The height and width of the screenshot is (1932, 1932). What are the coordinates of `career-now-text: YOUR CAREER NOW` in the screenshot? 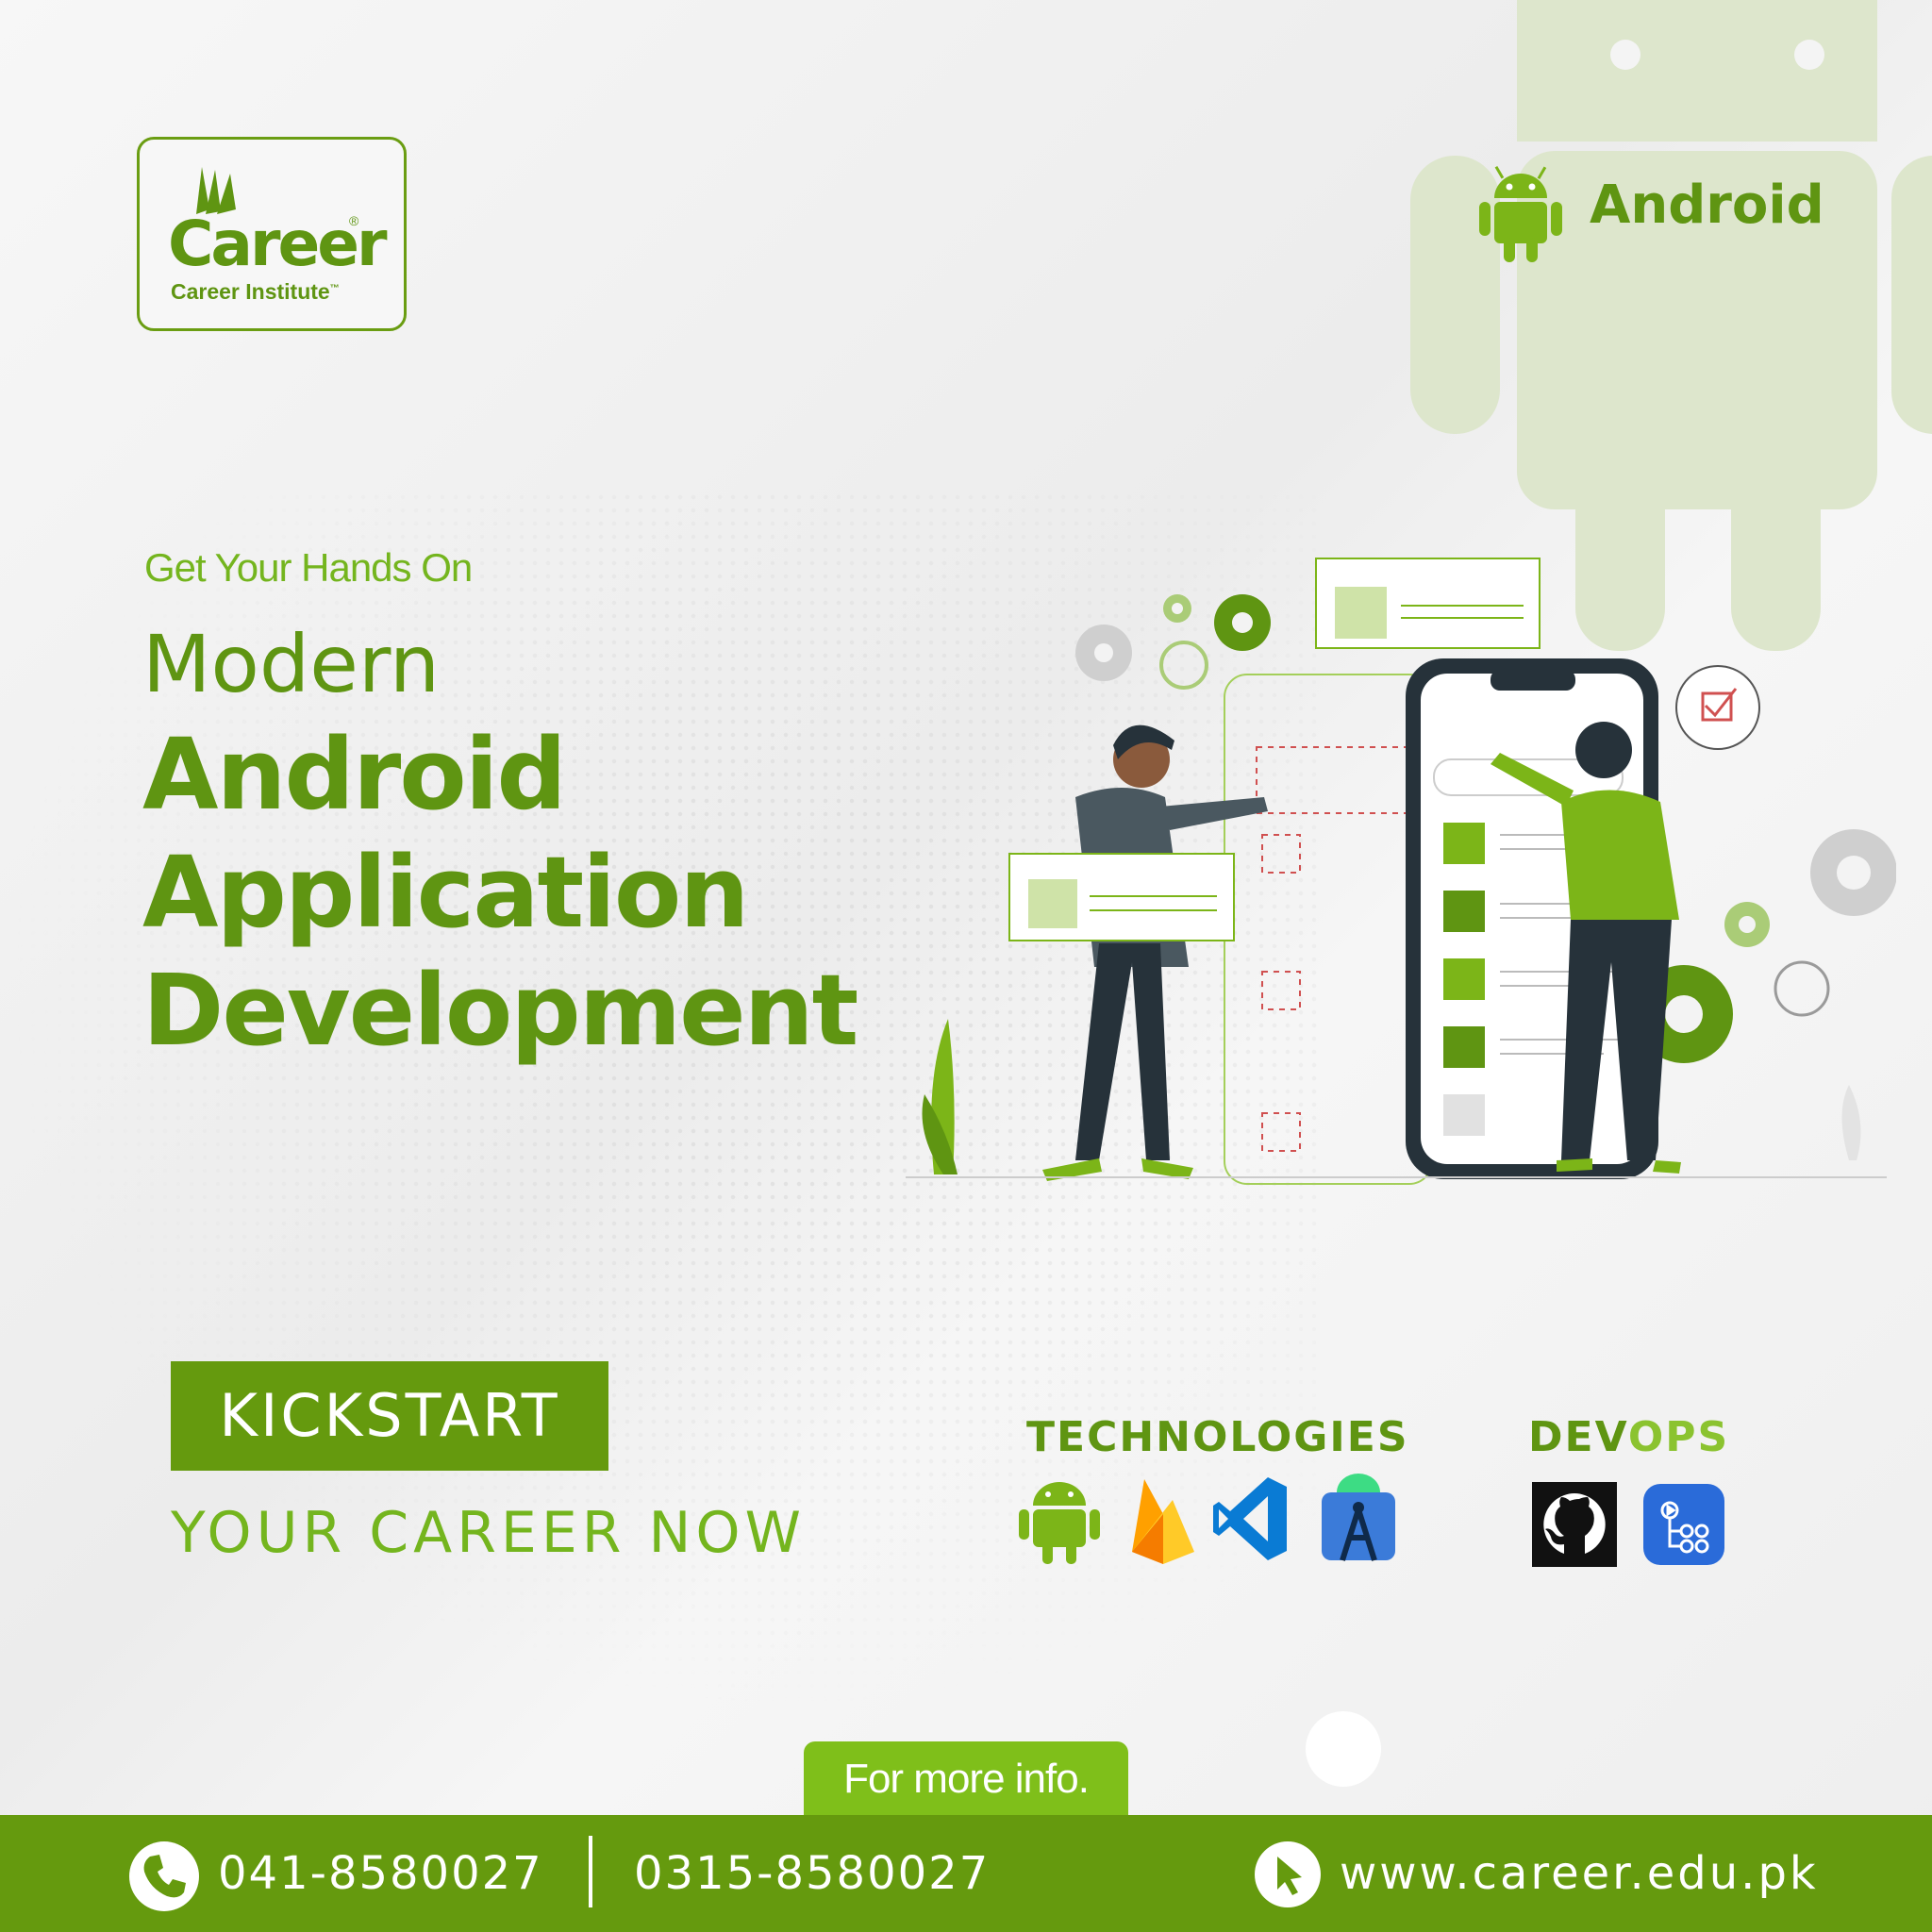 It's located at (489, 1533).